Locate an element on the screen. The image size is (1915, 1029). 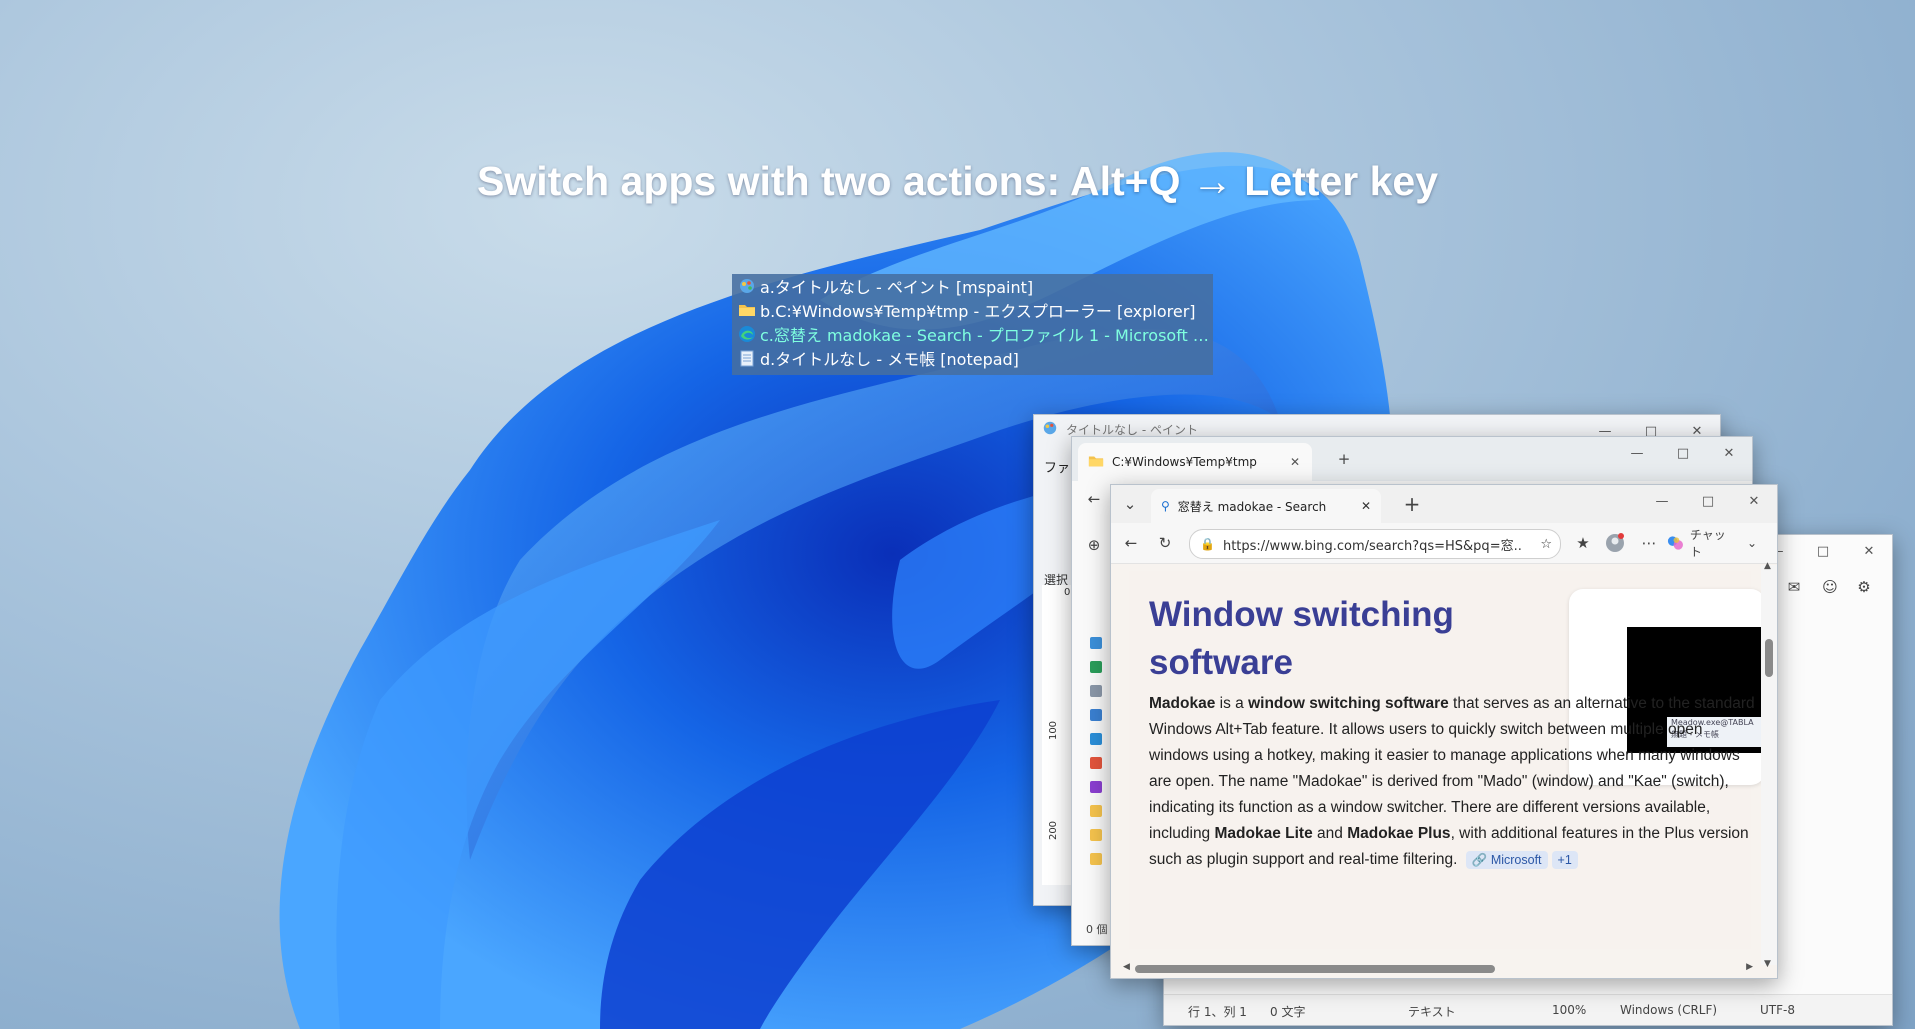
add-icon: ⊕ is located at coordinates (1094, 545).